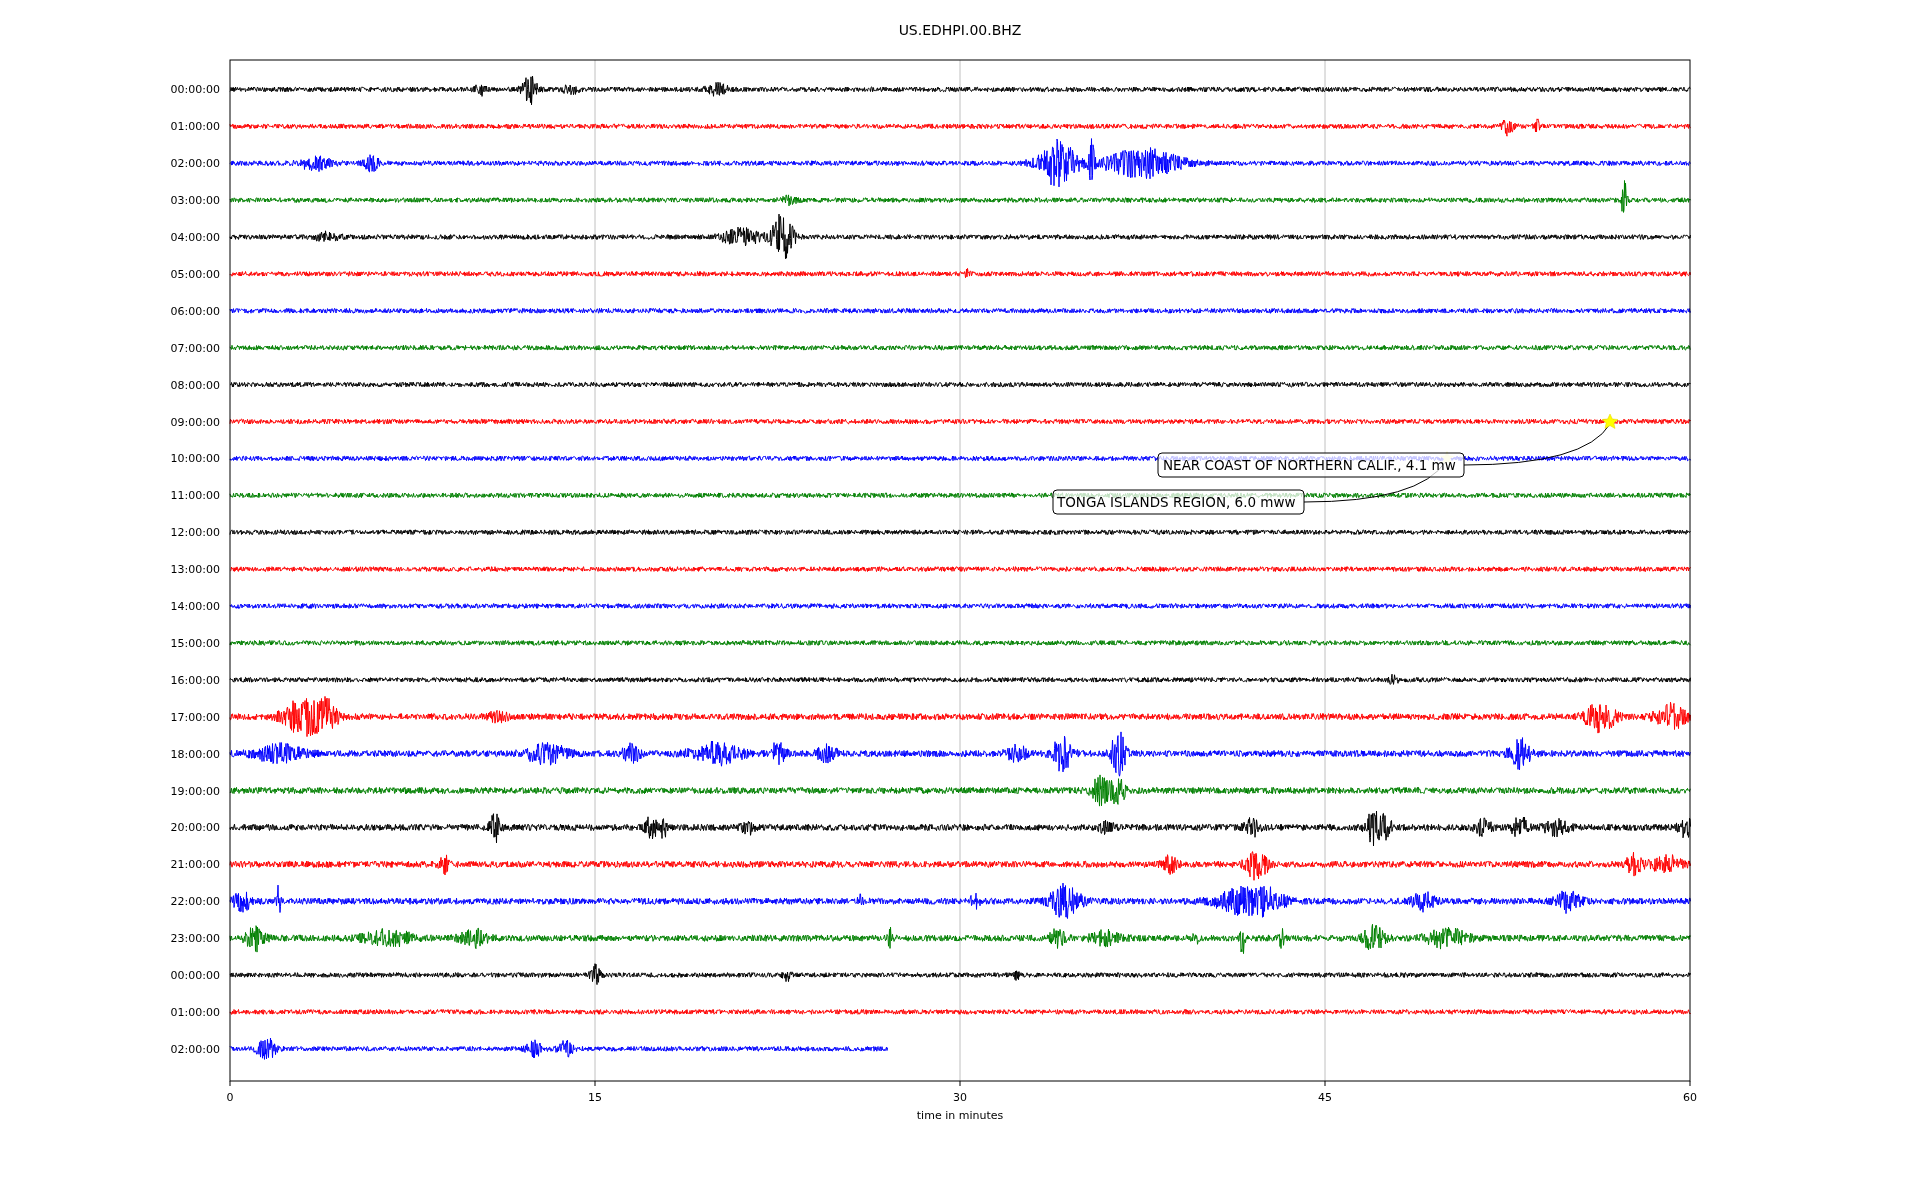 This screenshot has width=1920, height=1200. I want to click on tick-label: 45, so click(1325, 1097).